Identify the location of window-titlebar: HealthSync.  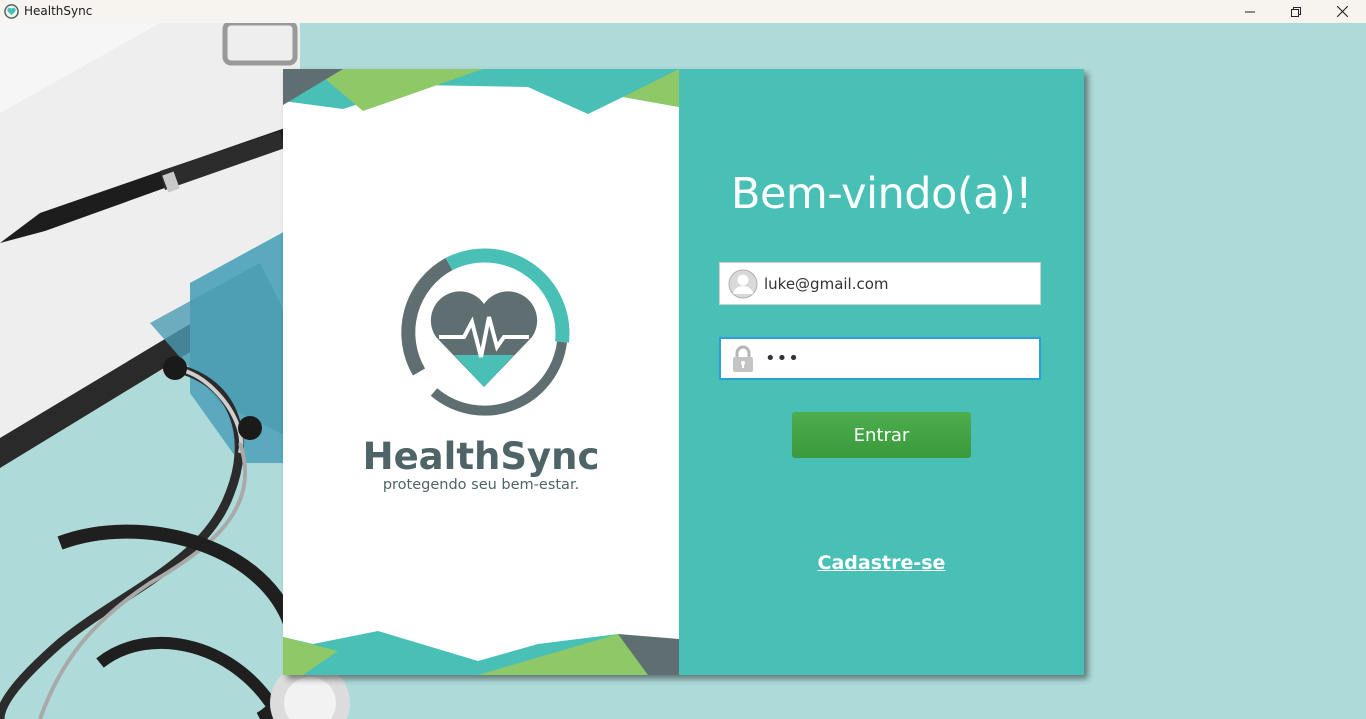
(683, 12).